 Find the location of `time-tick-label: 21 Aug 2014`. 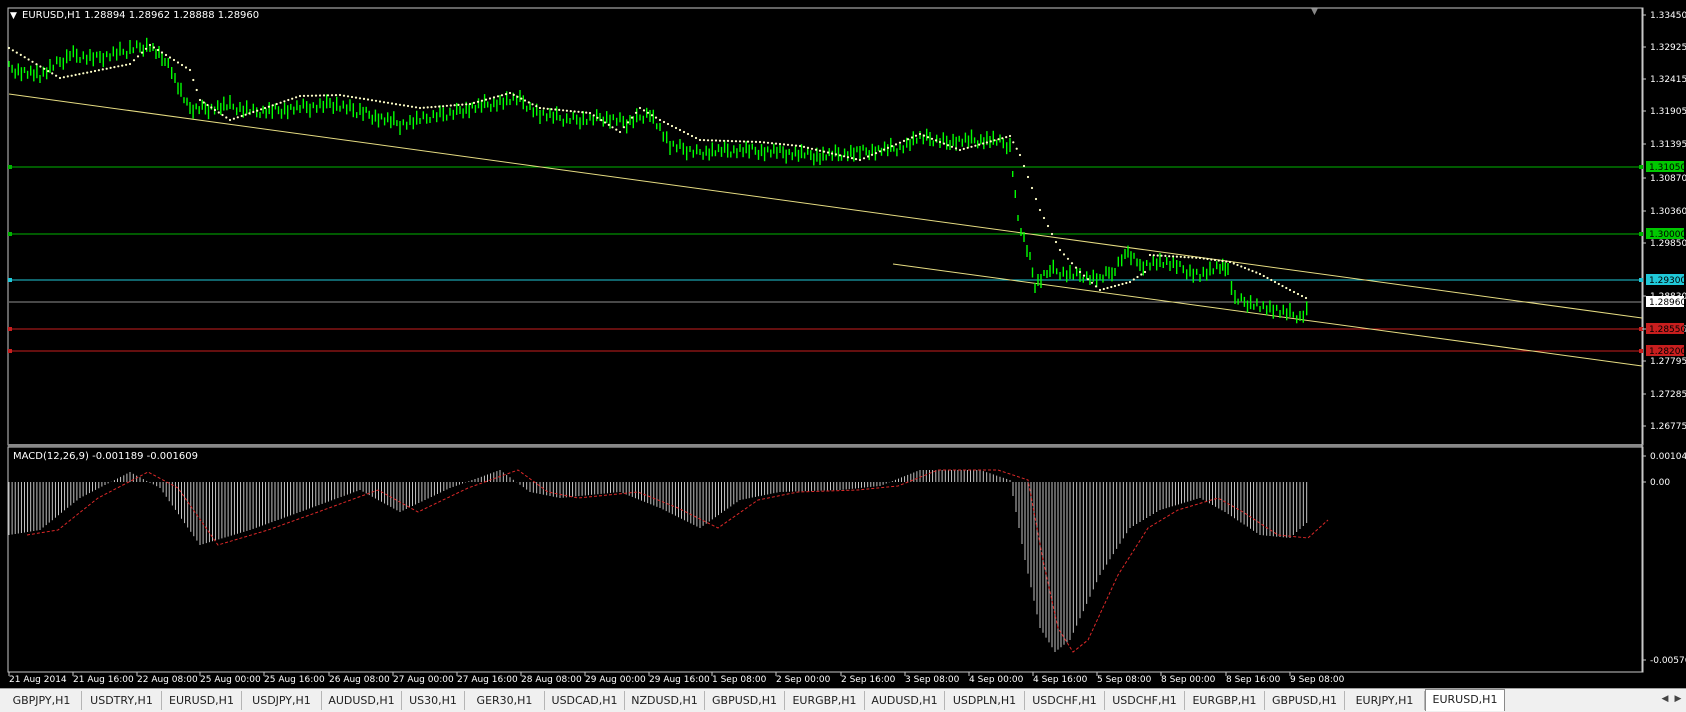

time-tick-label: 21 Aug 2014 is located at coordinates (38, 680).